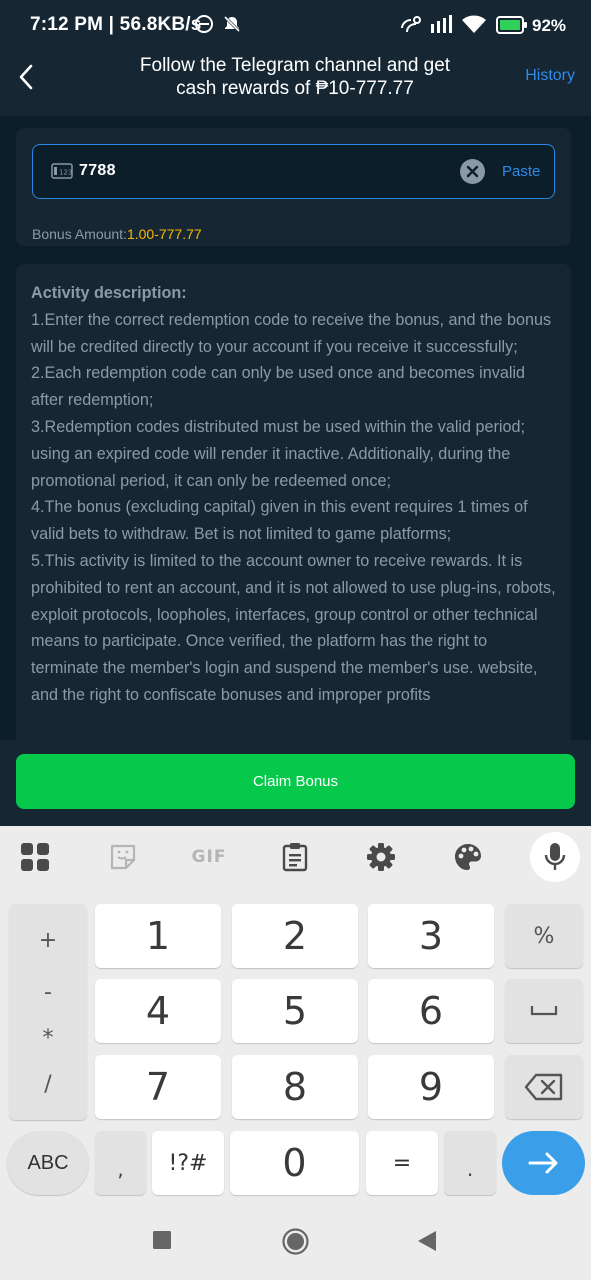 The image size is (591, 1280). What do you see at coordinates (294, 1163) in the screenshot?
I see `key-0: 0` at bounding box center [294, 1163].